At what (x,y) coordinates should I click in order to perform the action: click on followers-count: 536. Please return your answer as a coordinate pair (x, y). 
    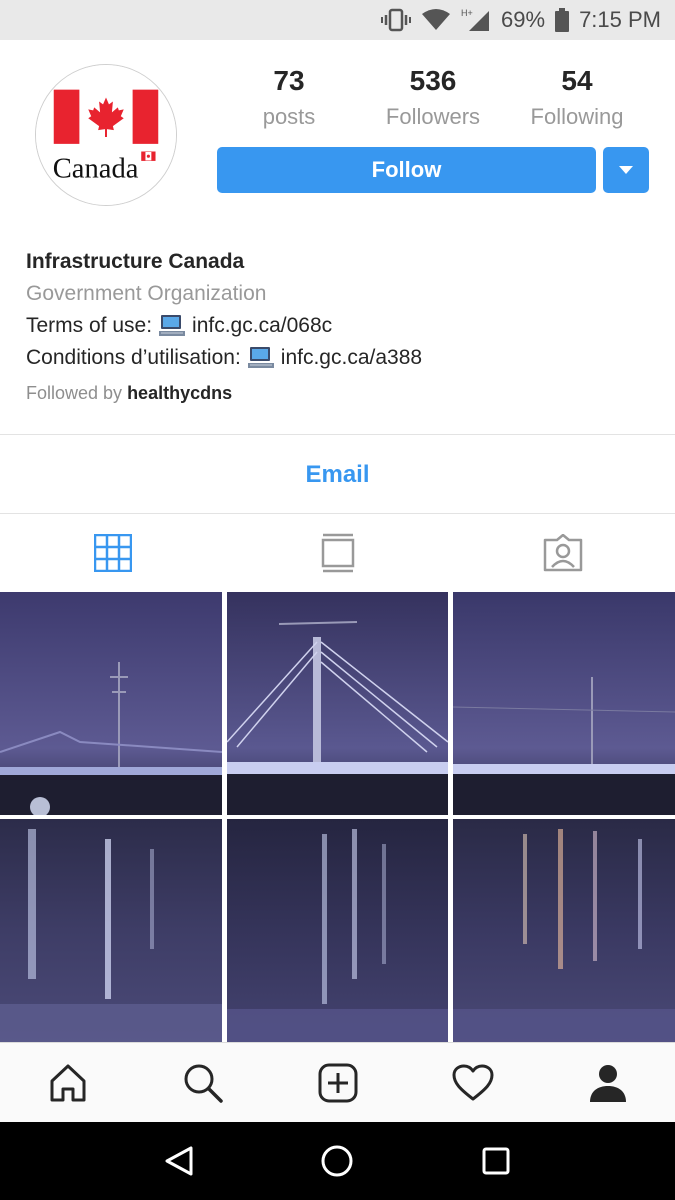
    Looking at the image, I should click on (433, 80).